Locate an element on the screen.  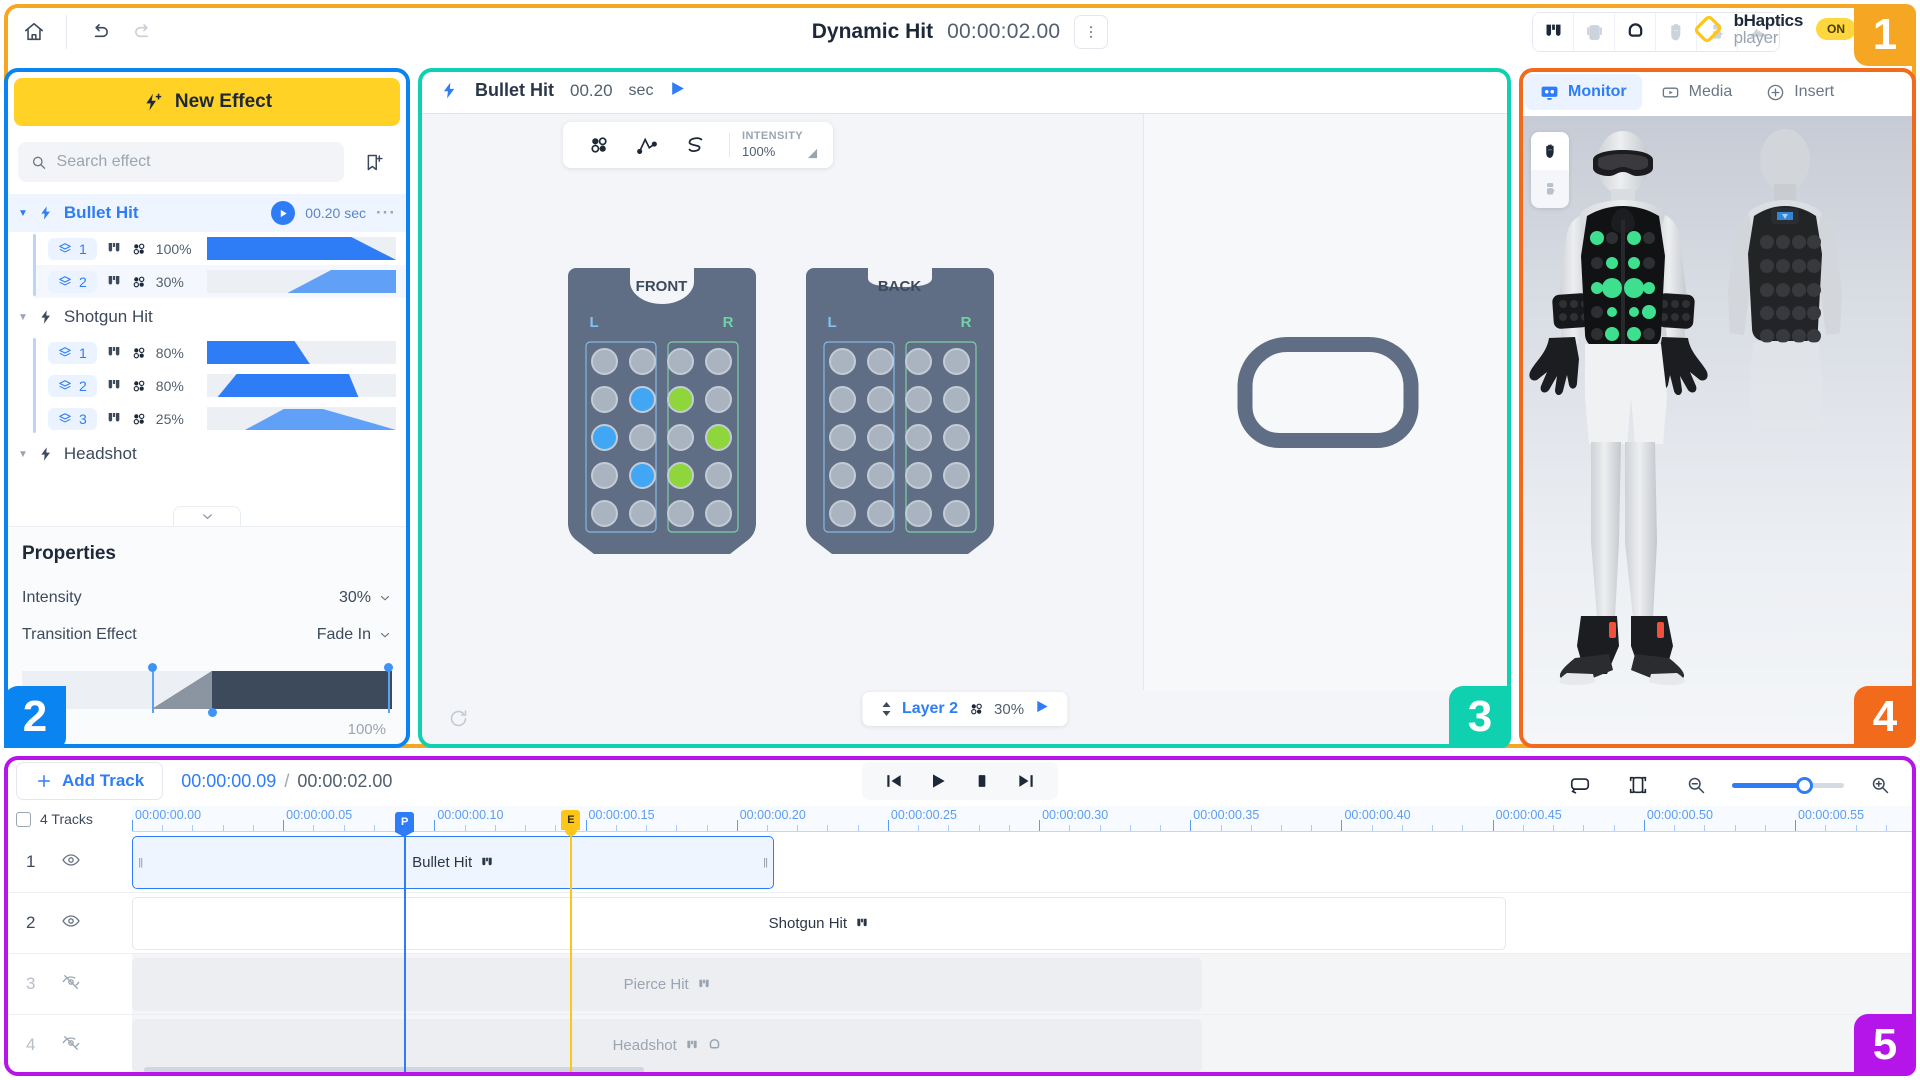
track-lane: Pierce Hit is located at coordinates (1024, 984).